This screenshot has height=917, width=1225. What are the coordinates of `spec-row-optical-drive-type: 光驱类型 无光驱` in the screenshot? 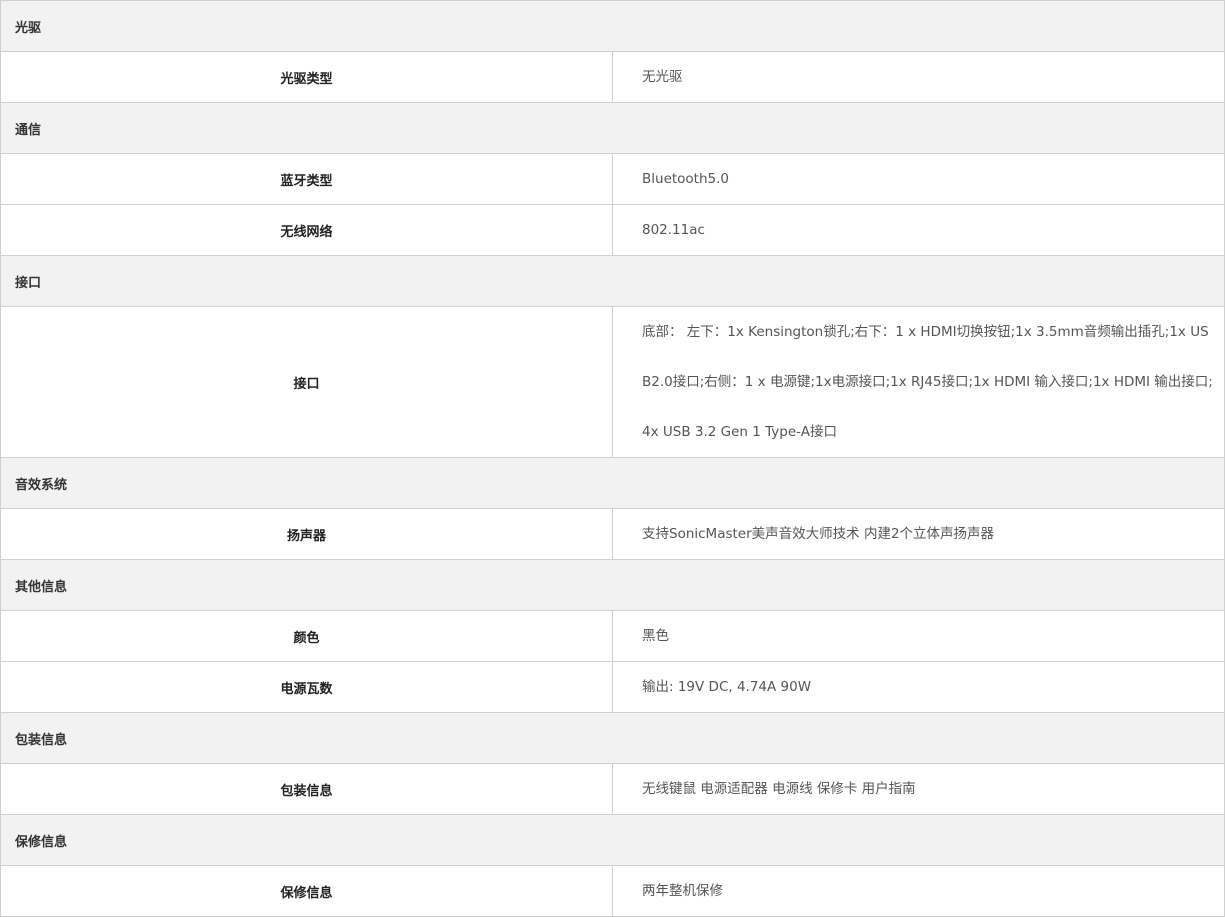 It's located at (612, 77).